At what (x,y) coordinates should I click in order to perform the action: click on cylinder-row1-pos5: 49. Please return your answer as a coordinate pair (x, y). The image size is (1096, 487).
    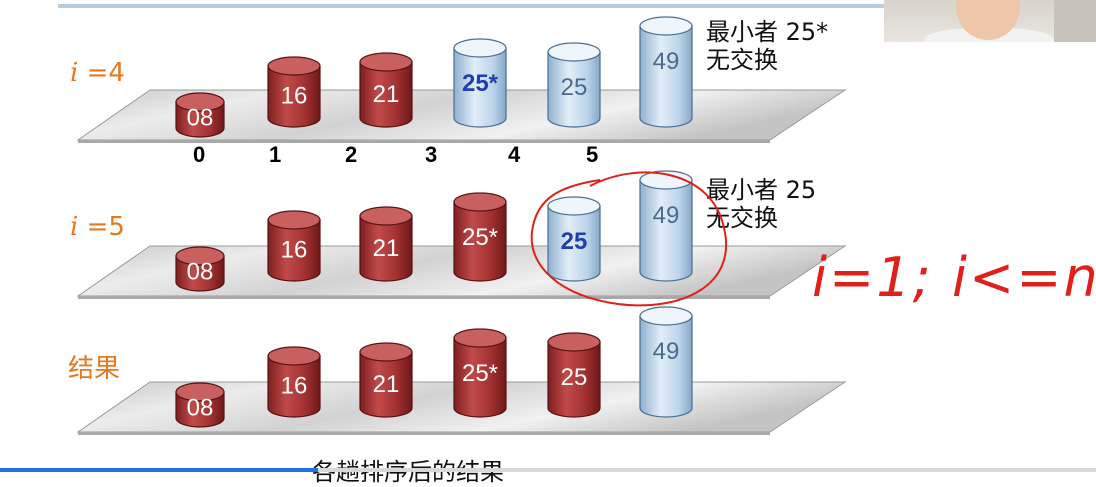
    Looking at the image, I should click on (666, 72).